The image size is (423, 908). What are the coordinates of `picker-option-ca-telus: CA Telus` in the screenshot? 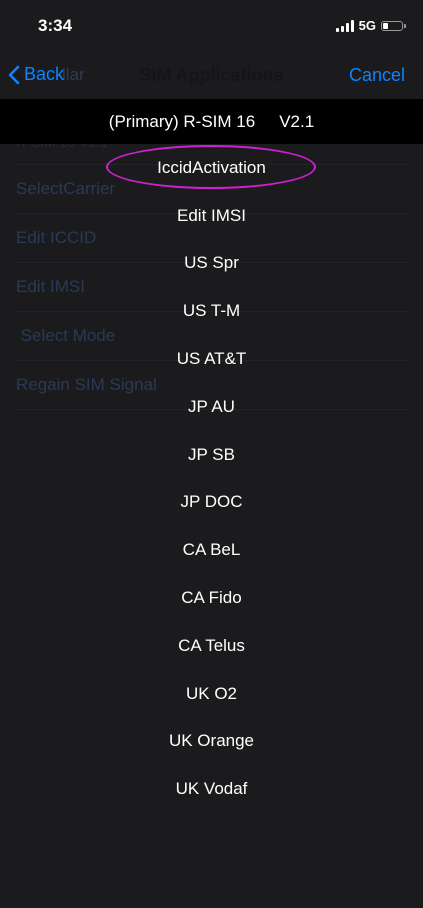 It's located at (211, 646).